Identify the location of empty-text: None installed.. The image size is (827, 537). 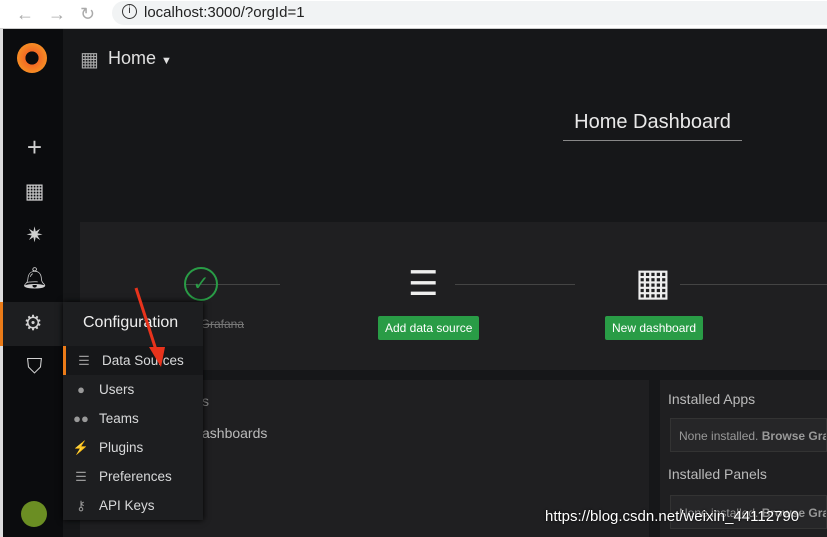
(719, 436).